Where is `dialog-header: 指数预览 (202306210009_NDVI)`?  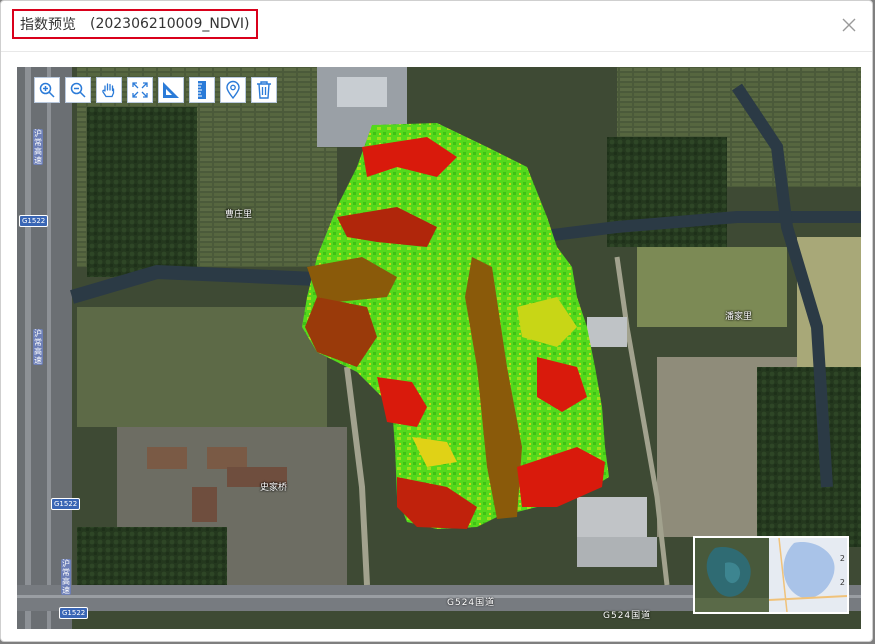
dialog-header: 指数预览 (202306210009_NDVI) is located at coordinates (436, 26).